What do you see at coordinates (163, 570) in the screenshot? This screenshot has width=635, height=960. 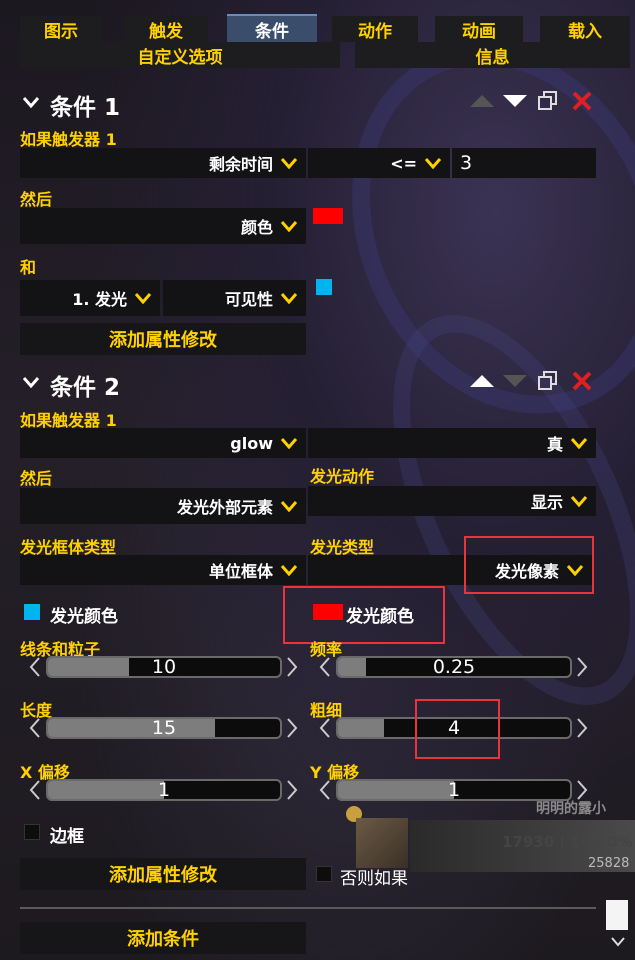 I see `glow-frame-type-dropdown: 单位框体` at bounding box center [163, 570].